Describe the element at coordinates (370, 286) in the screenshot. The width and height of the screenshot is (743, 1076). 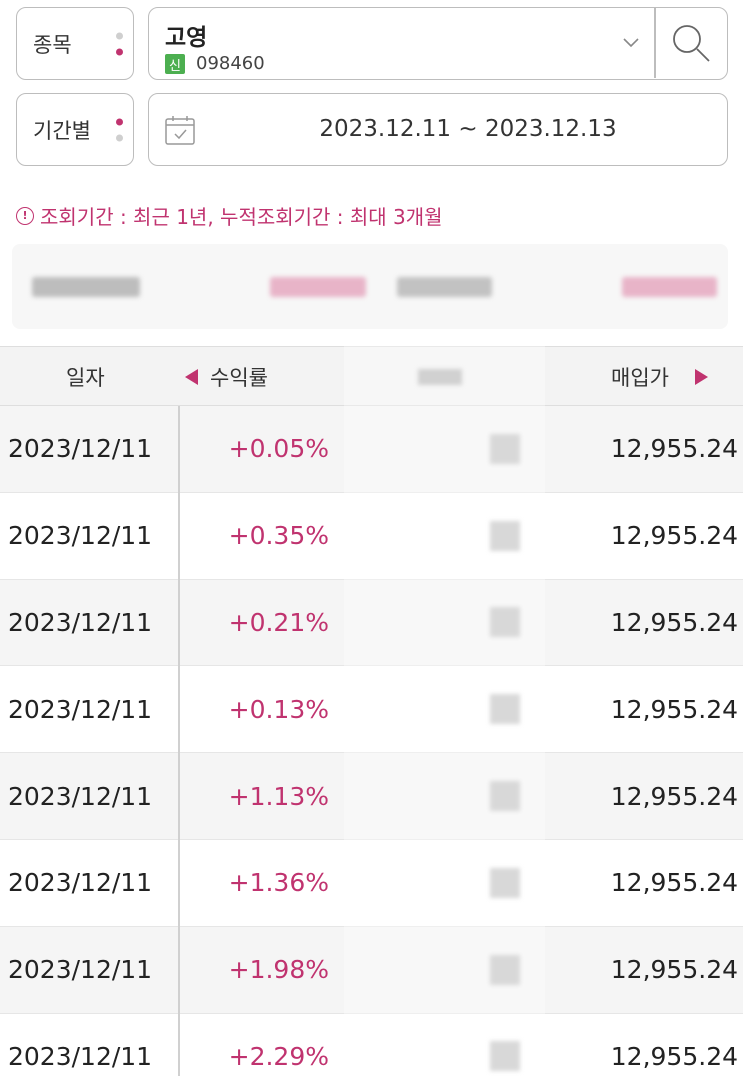
I see `summary-panel` at that location.